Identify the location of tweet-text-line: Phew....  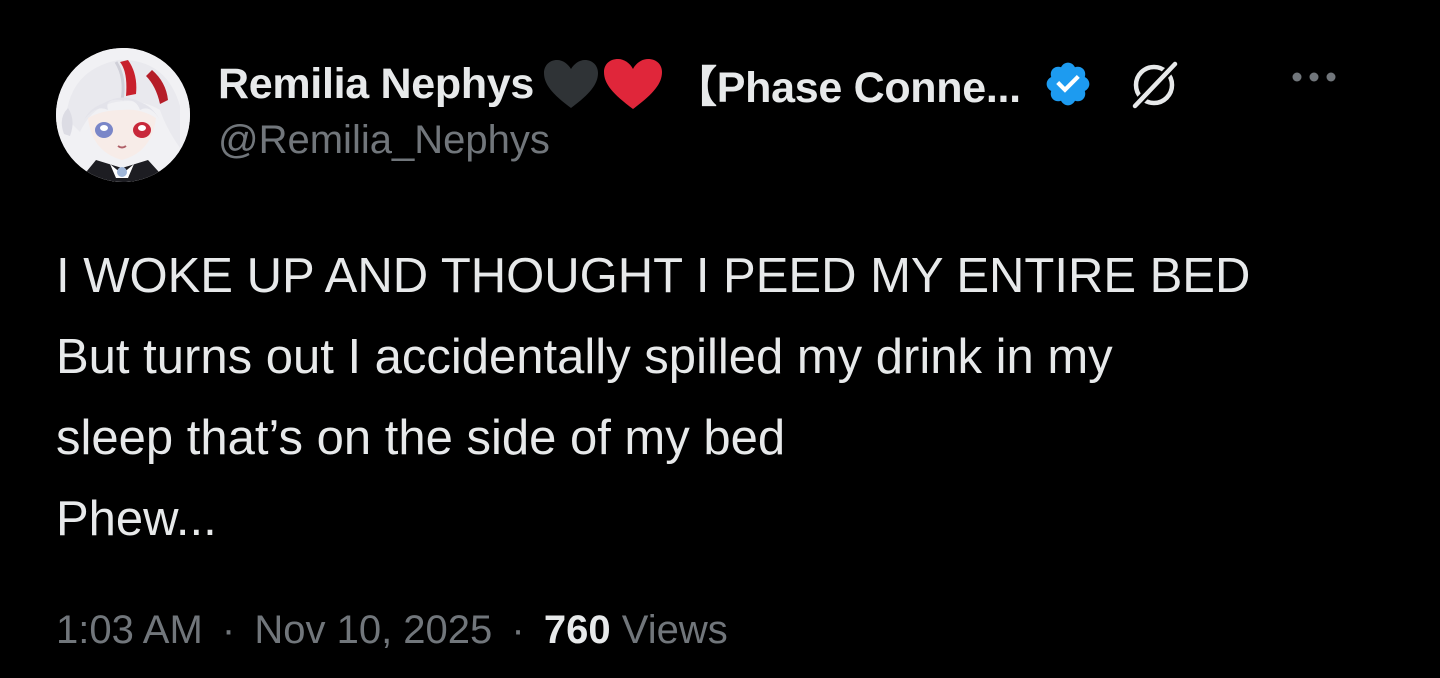
(136, 519).